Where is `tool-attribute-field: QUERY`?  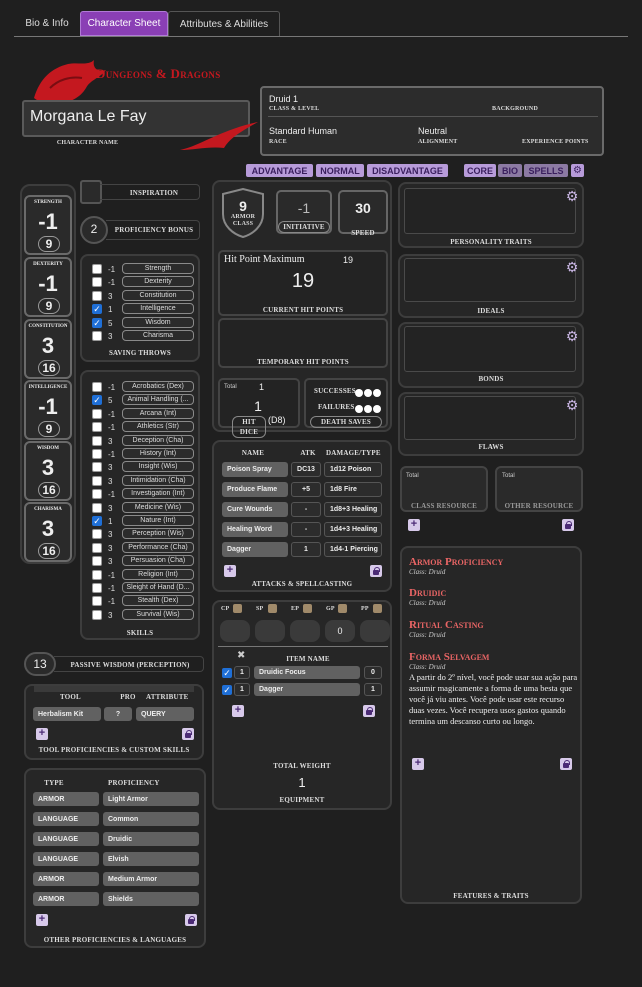
tool-attribute-field: QUERY is located at coordinates (165, 714).